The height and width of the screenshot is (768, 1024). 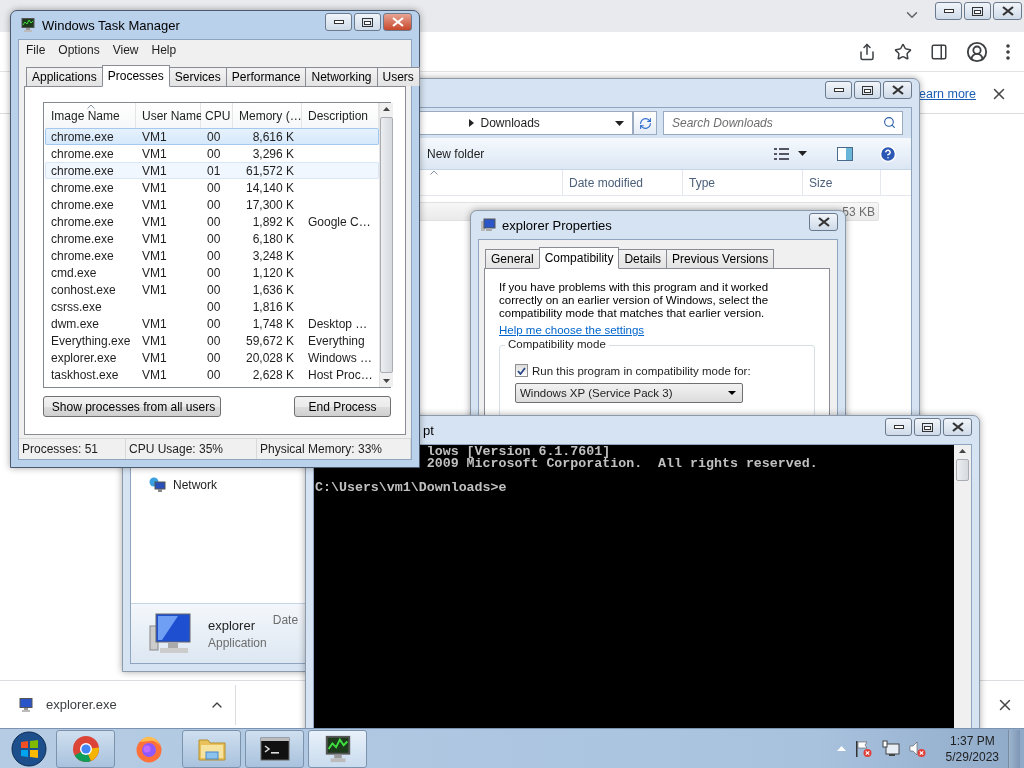 I want to click on table-cell-text: csrss.exe, so click(x=76, y=306).